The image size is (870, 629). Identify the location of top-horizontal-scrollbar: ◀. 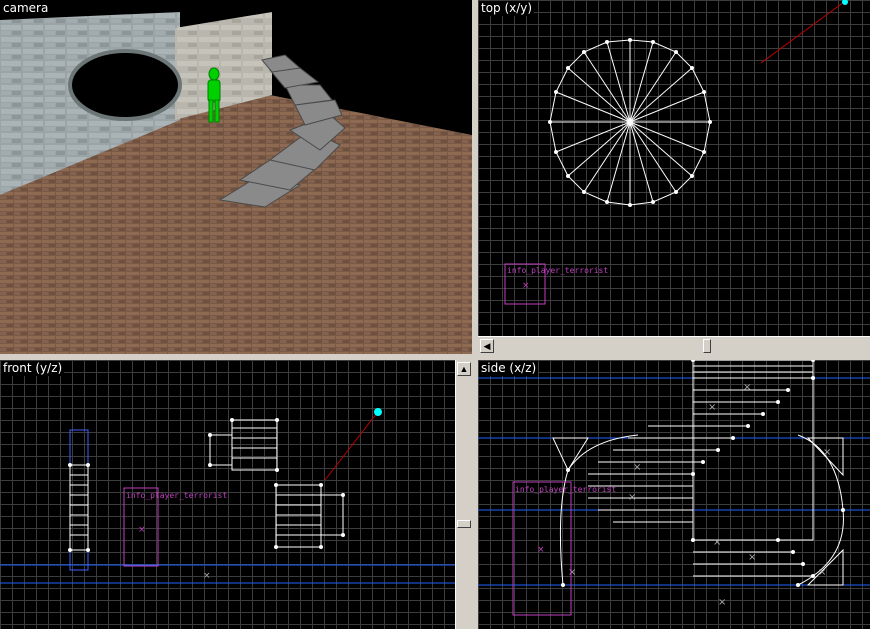
(674, 345).